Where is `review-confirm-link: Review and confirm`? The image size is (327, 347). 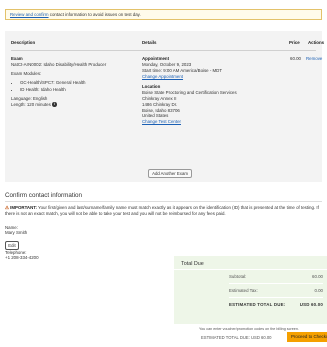 review-confirm-link: Review and confirm is located at coordinates (29, 14).